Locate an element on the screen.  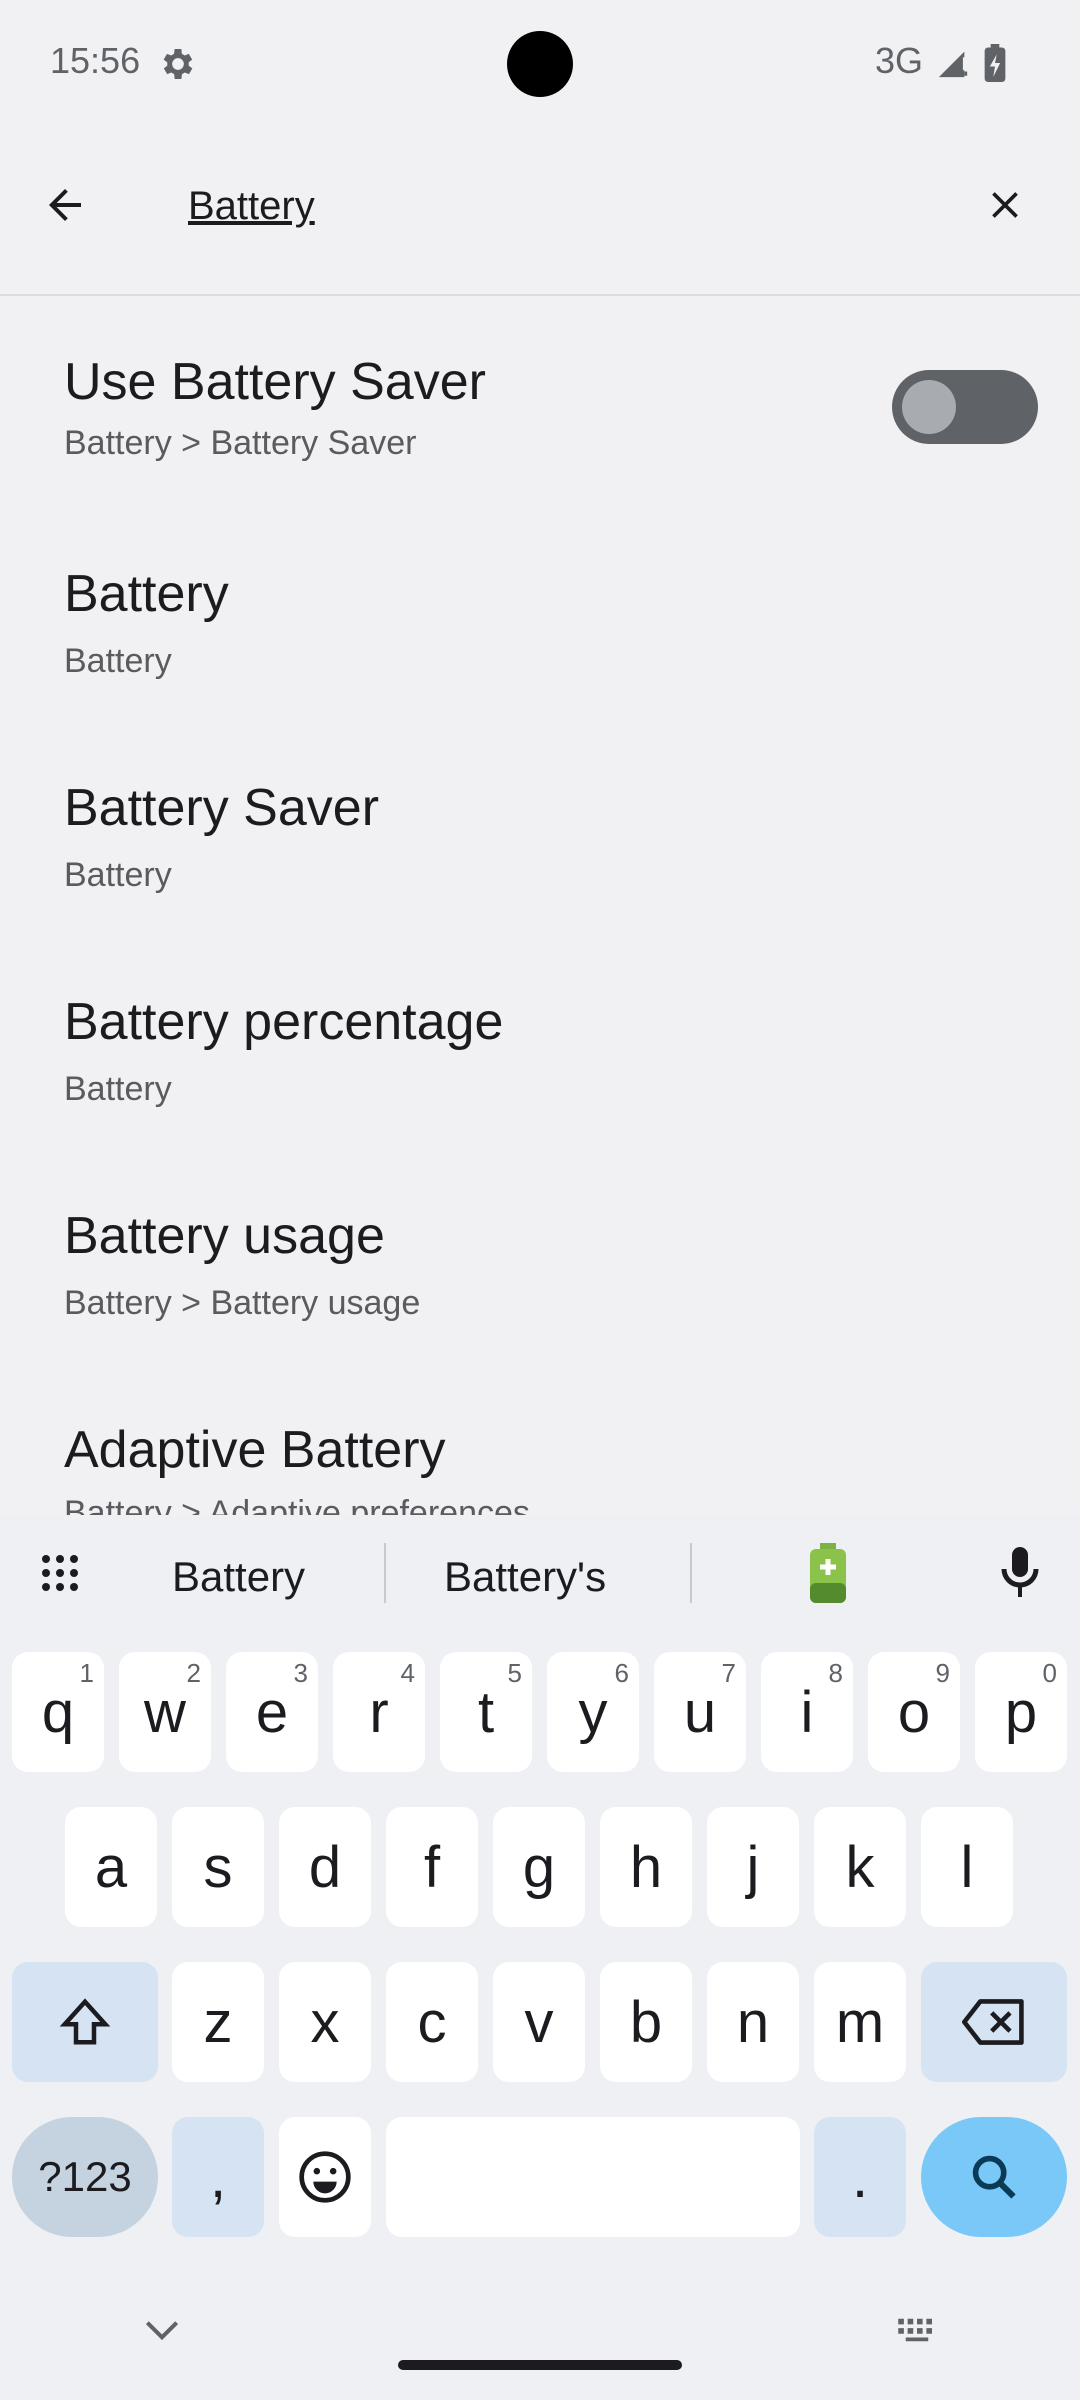
key-label: n is located at coordinates (753, 2022).